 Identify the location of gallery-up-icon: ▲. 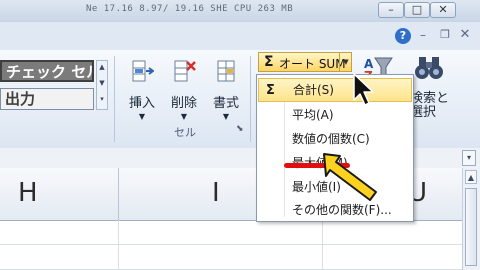
(102, 67).